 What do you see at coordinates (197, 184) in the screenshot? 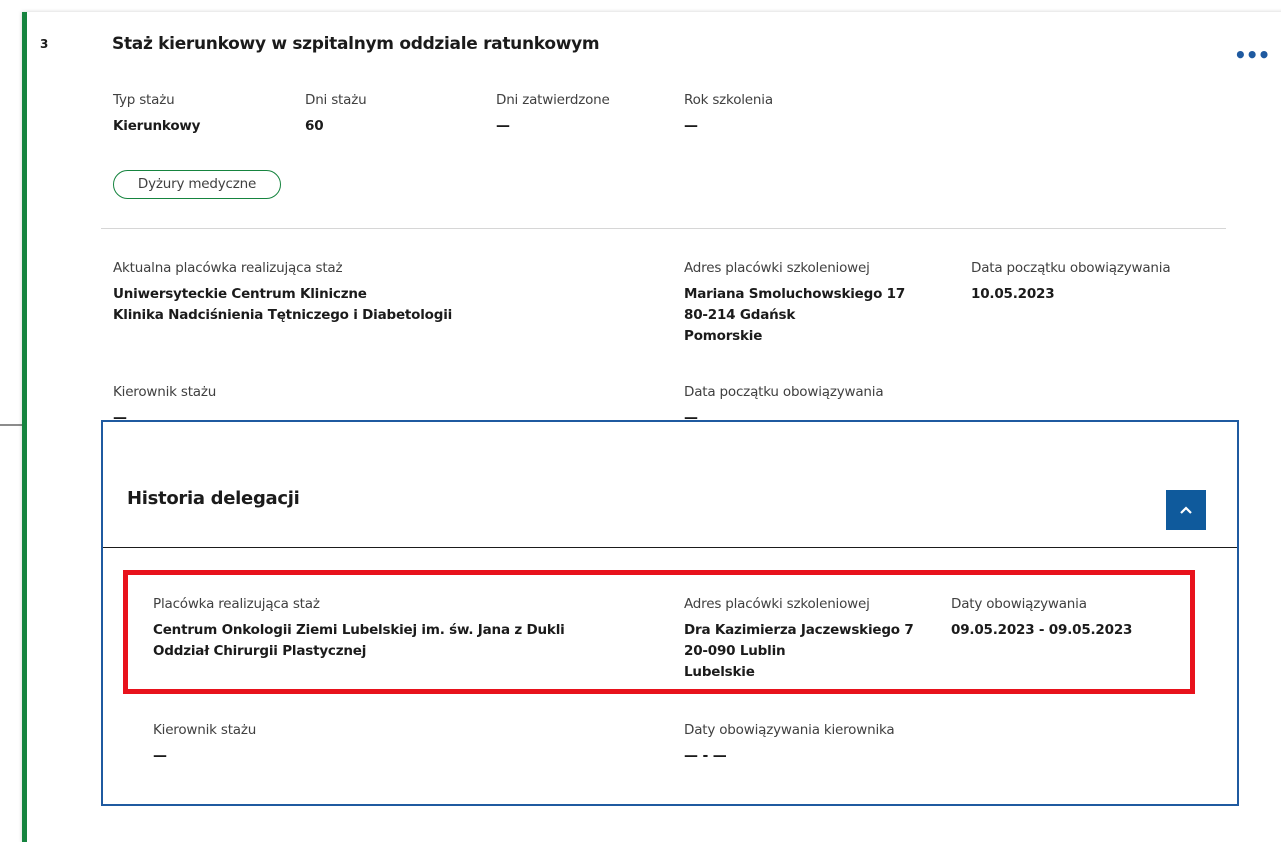
I see `medical-duty-tag: Dyżury medyczne` at bounding box center [197, 184].